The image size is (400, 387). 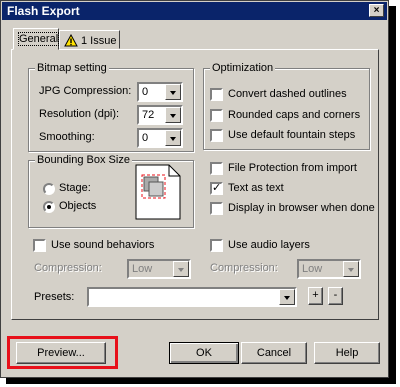 I want to click on help-button: Help, so click(x=347, y=353).